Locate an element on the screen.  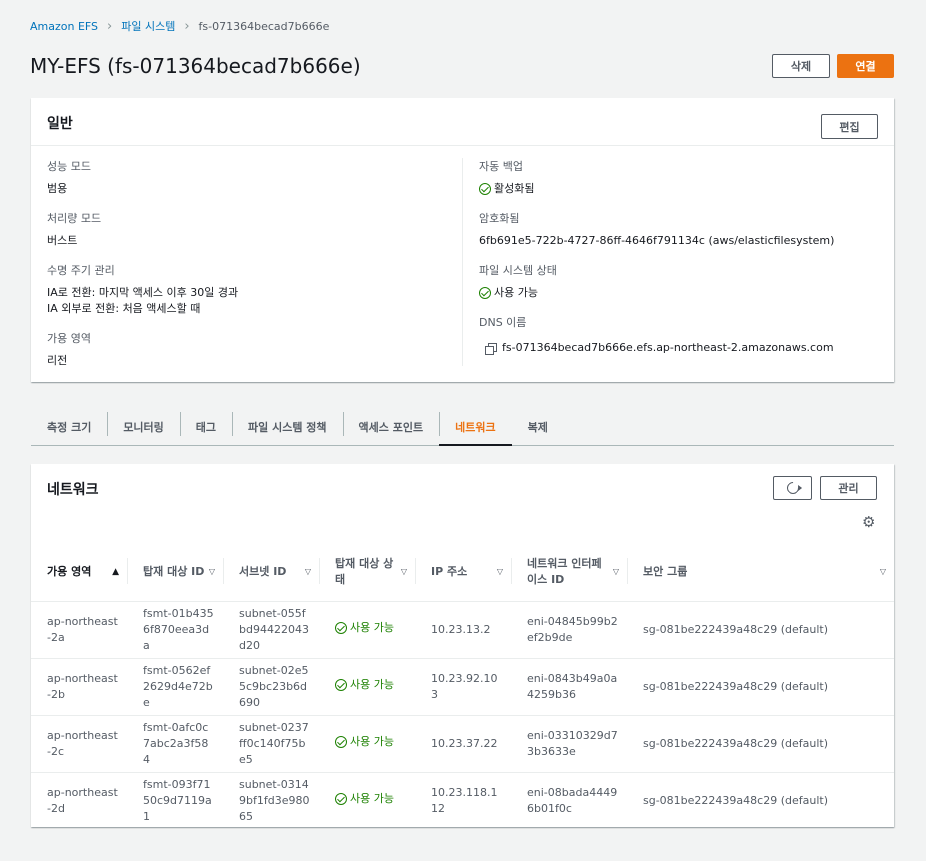
cell-subnet-id: subnet-02e55c9bc23b6d690 is located at coordinates (271, 687).